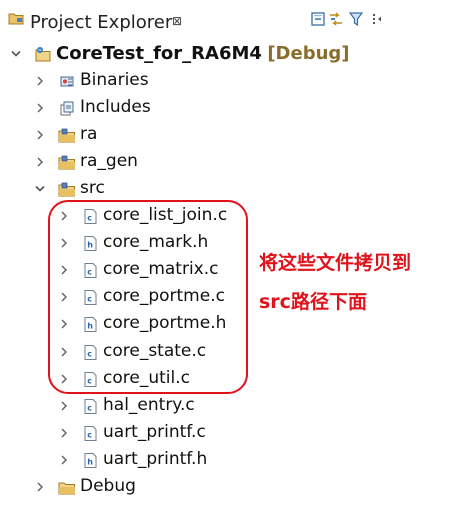  I want to click on tree-item-label: ra_gen, so click(109, 161).